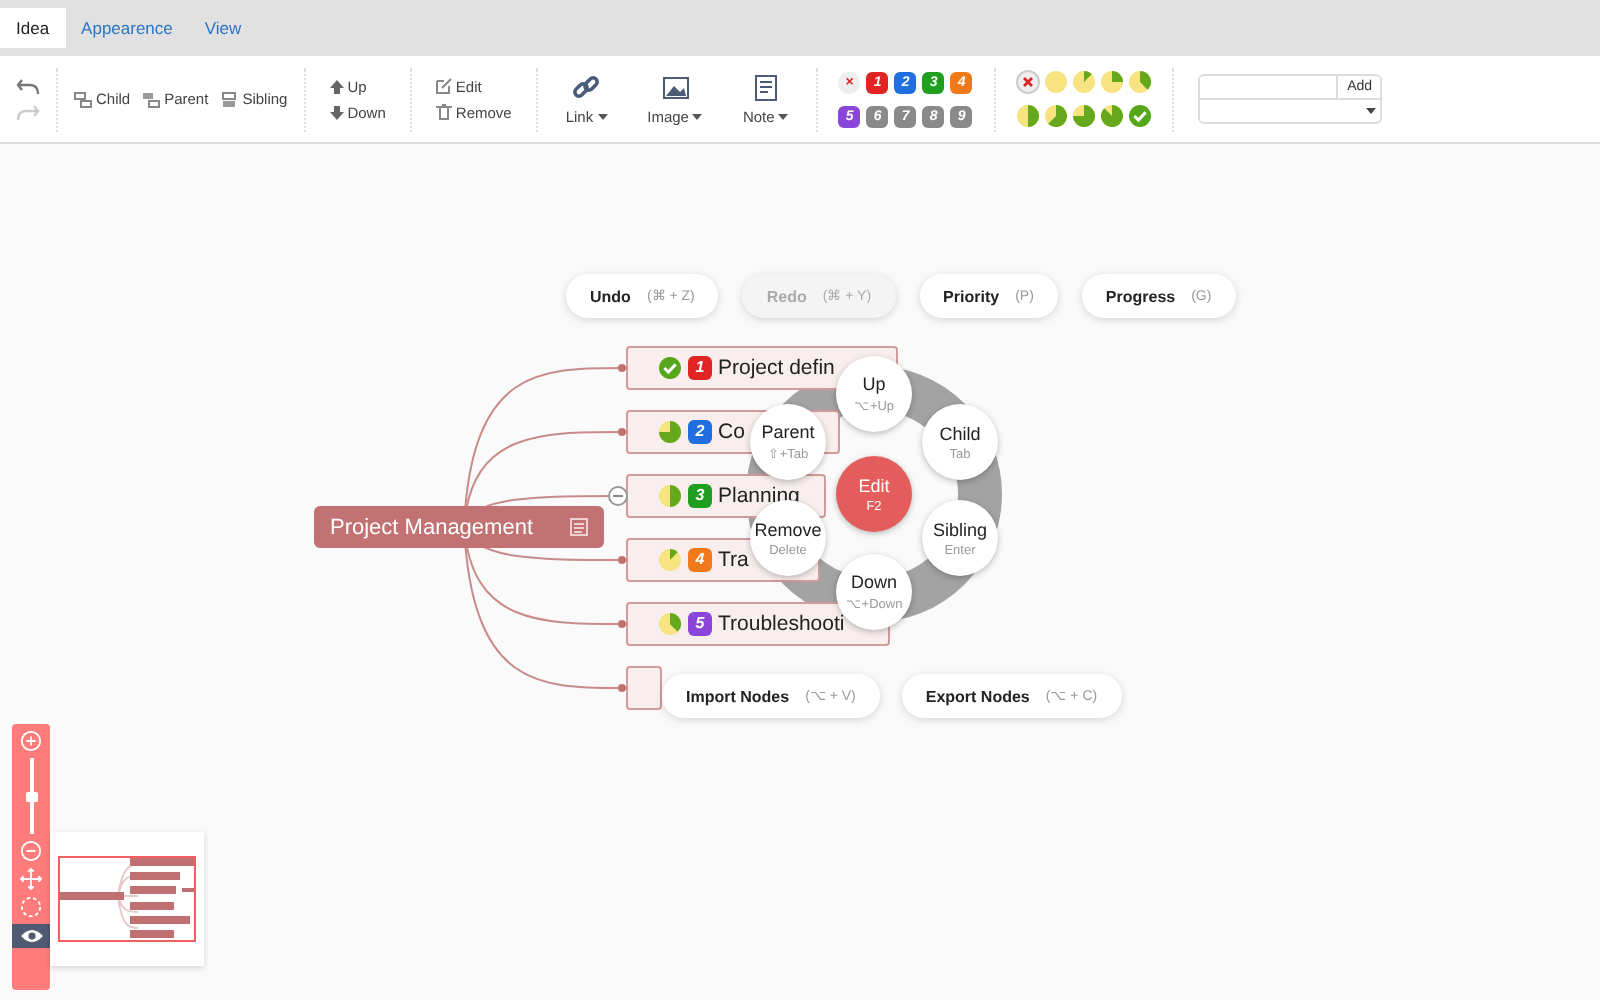 This screenshot has width=1600, height=1000. Describe the element at coordinates (700, 432) in the screenshot. I see `priority-badge: 2` at that location.